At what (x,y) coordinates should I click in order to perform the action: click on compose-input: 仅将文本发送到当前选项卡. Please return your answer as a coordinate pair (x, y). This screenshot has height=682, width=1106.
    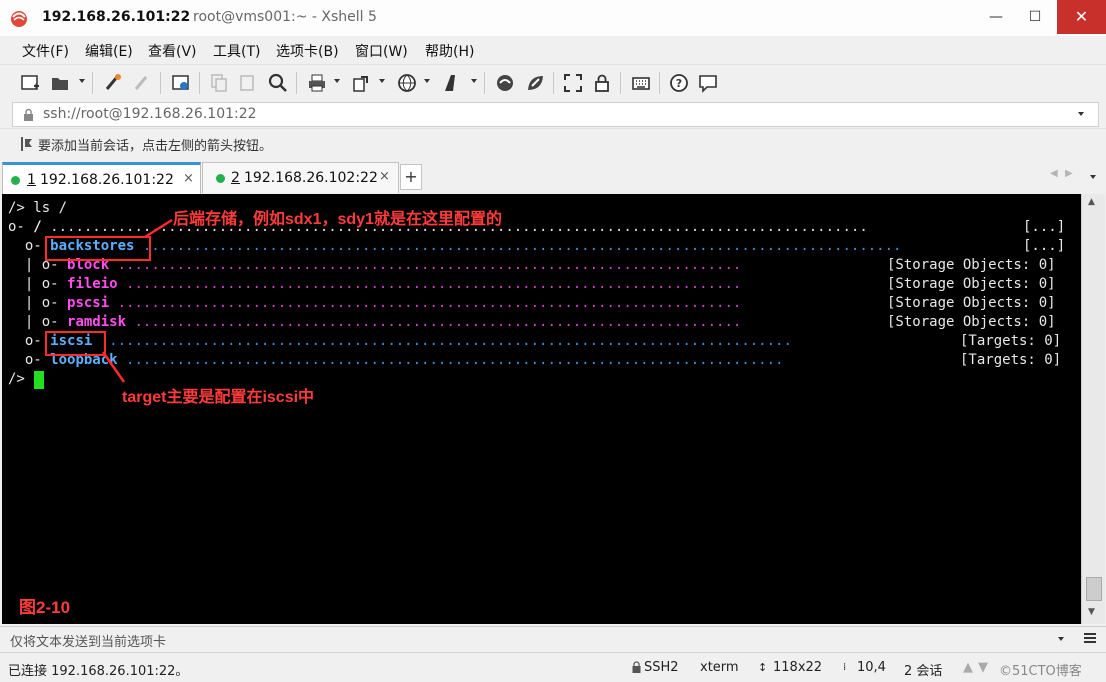
    Looking at the image, I should click on (88, 640).